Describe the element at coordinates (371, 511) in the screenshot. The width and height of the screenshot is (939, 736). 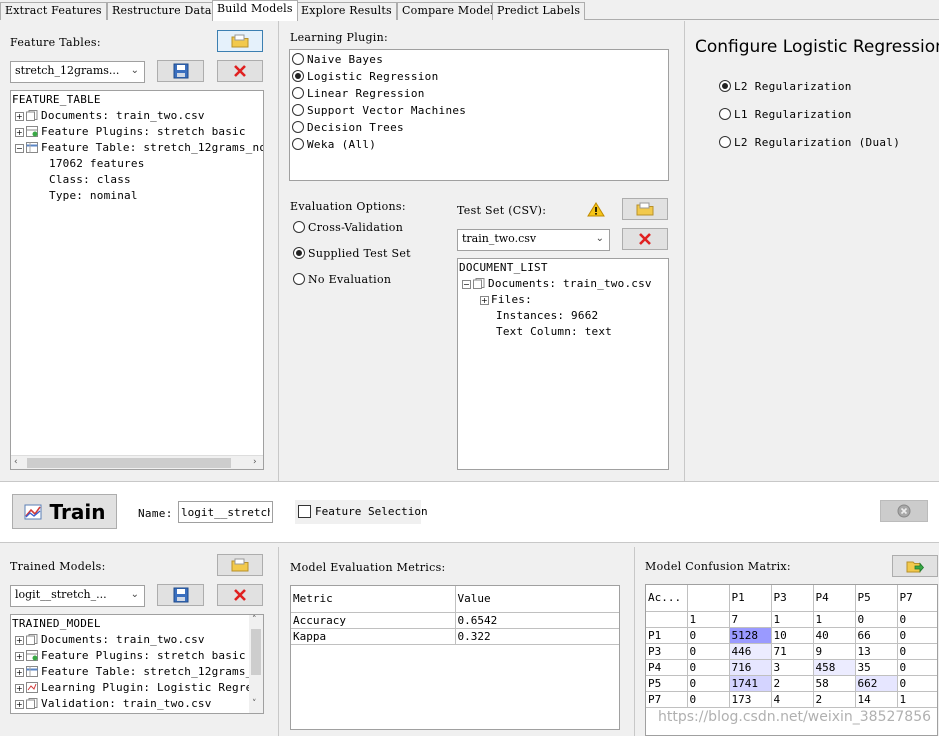
I see `feature-selection-label: Feature Selection` at that location.